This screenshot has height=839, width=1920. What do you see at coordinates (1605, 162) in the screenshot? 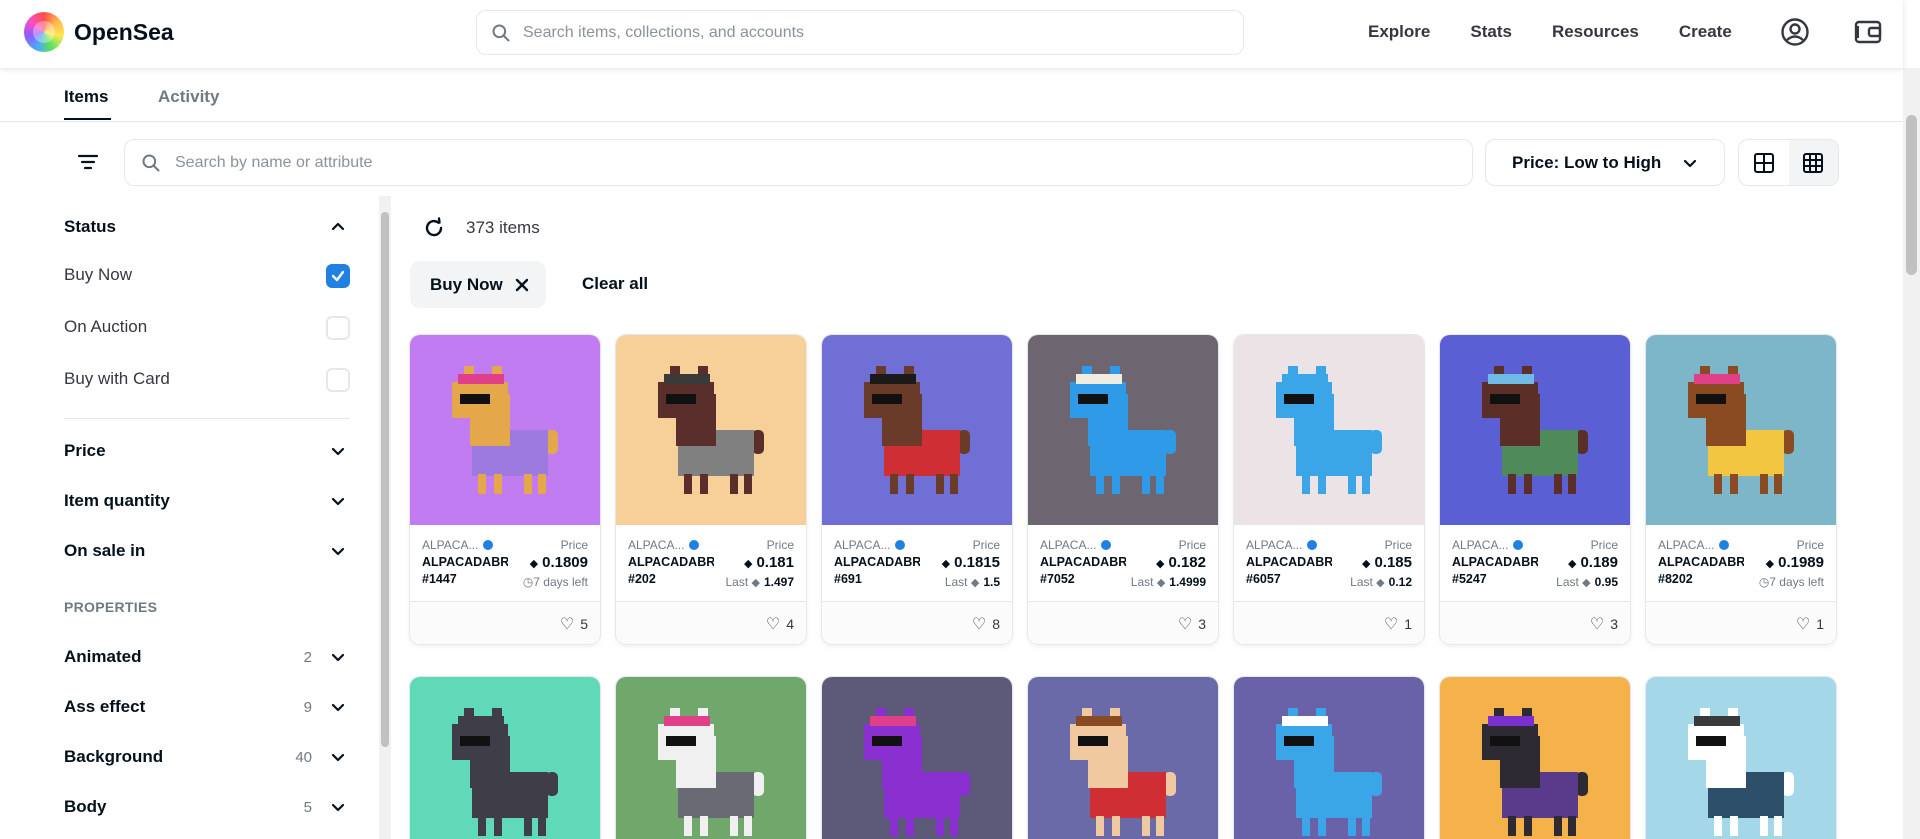
I see `sort-dropdown: Price: Low to High` at bounding box center [1605, 162].